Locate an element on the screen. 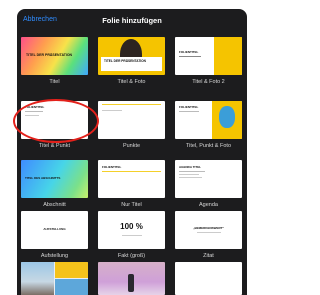 The width and height of the screenshot is (320, 295). layout-label: Aufstellung is located at coordinates (54, 256).